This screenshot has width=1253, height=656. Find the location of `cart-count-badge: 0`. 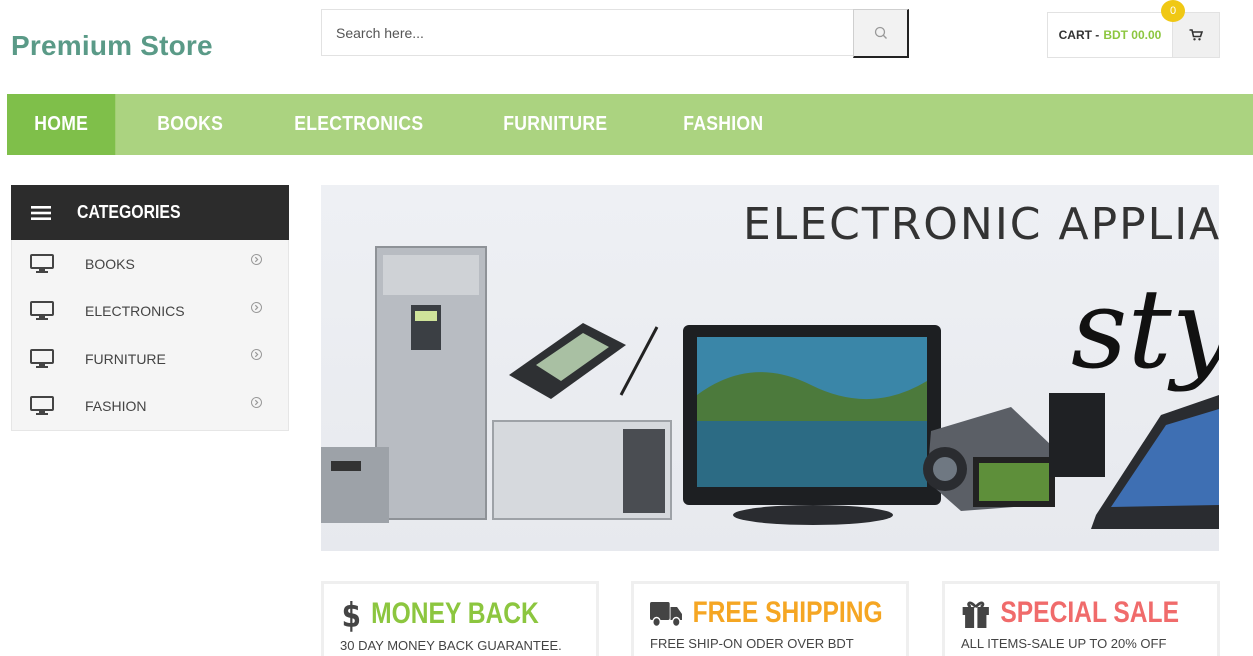

cart-count-badge: 0 is located at coordinates (1173, 11).